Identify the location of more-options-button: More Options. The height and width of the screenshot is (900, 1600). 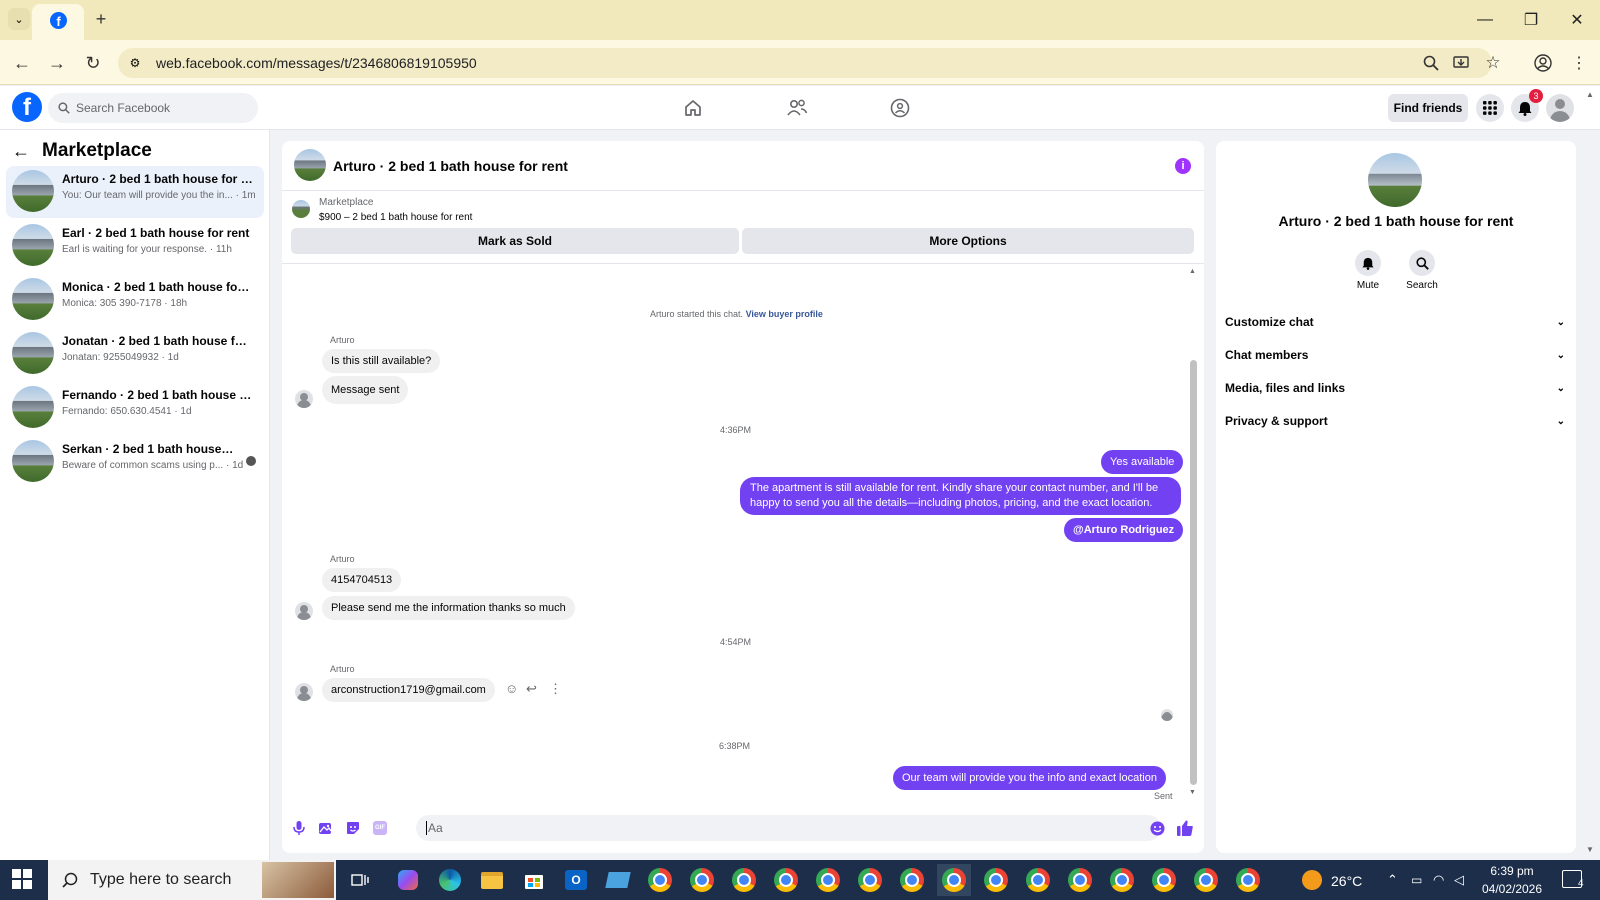
(968, 241).